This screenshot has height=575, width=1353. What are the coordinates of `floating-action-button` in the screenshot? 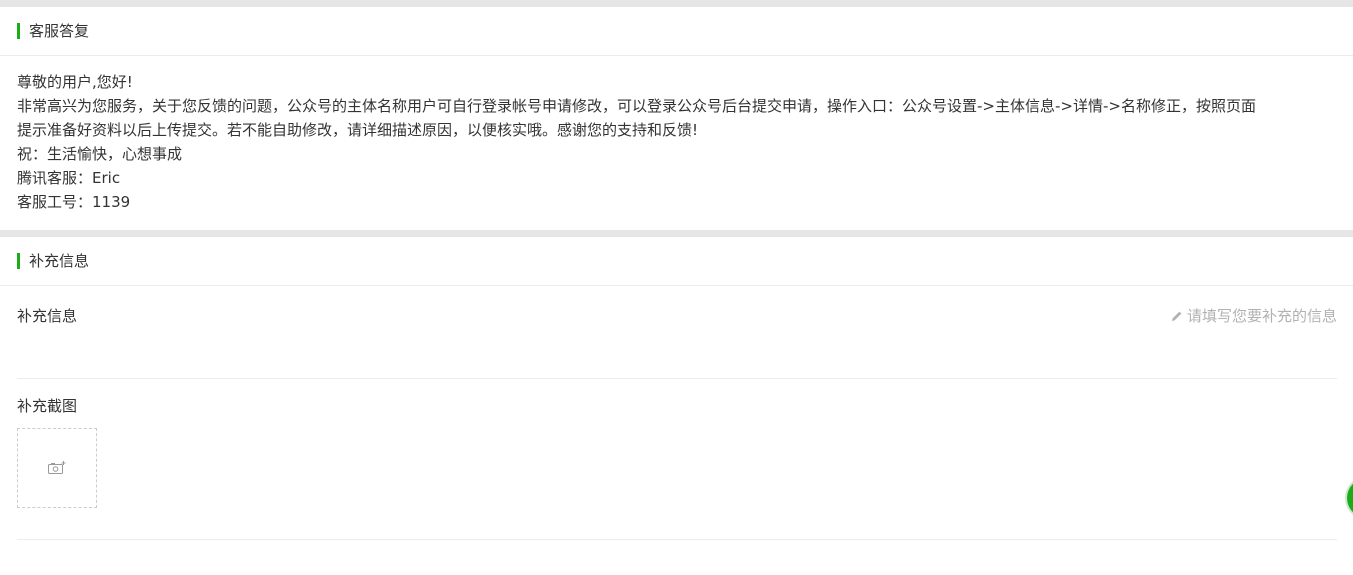 It's located at (1350, 498).